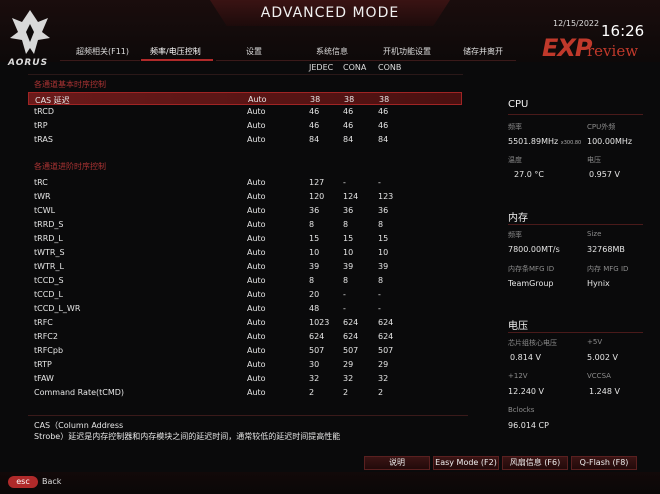  Describe the element at coordinates (608, 269) in the screenshot. I see `memory-chip-mfg-label: 内存 MFG ID` at that location.